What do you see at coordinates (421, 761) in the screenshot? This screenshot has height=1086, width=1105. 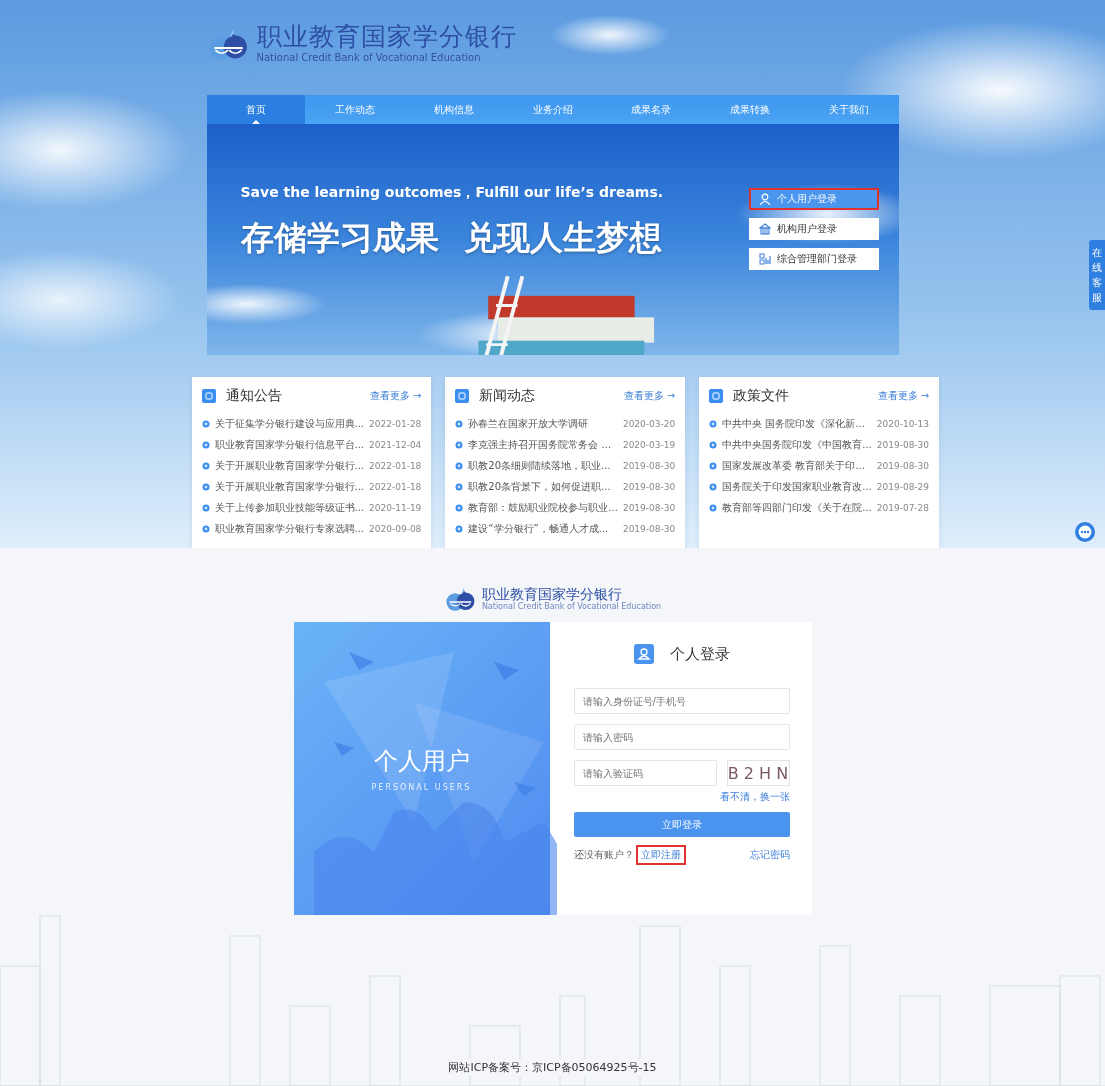 I see `panel-title: 个人用户` at bounding box center [421, 761].